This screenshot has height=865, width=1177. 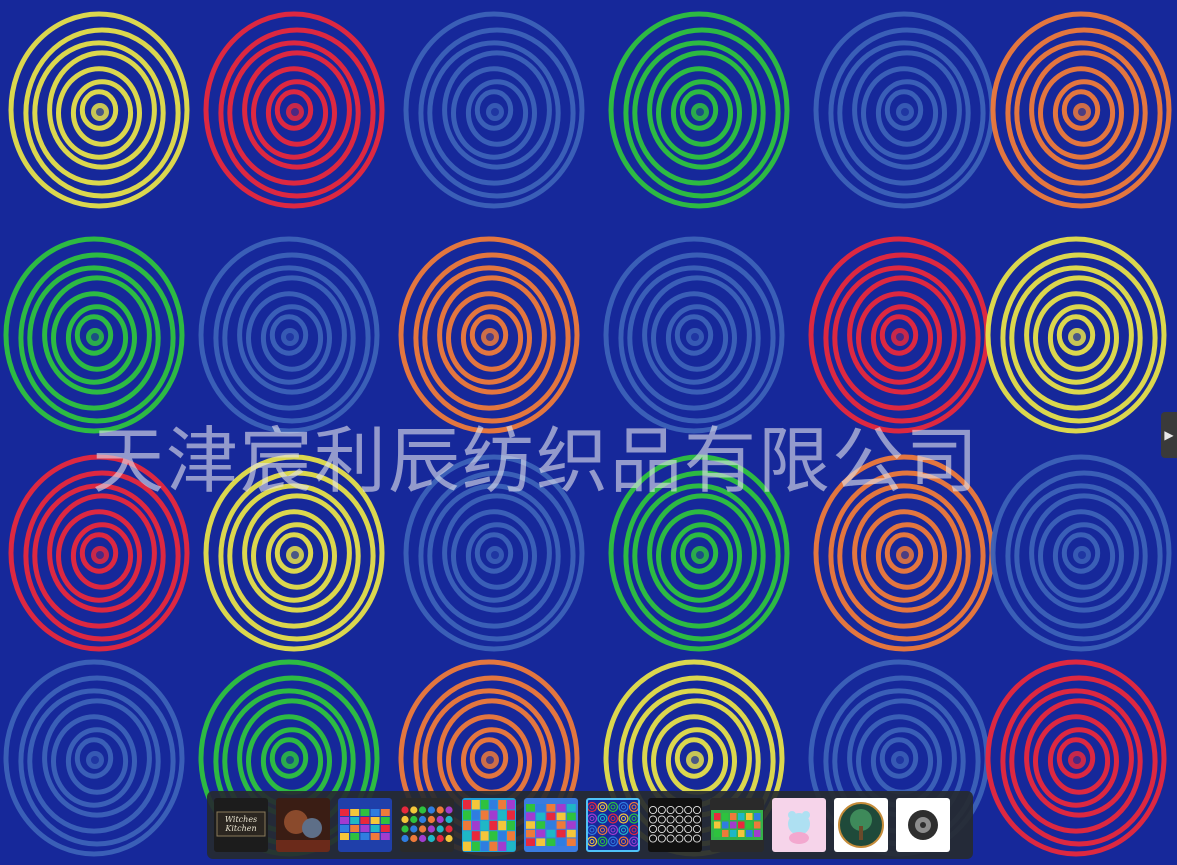 What do you see at coordinates (799, 825) in the screenshot?
I see `thumbnail-pink-bear` at bounding box center [799, 825].